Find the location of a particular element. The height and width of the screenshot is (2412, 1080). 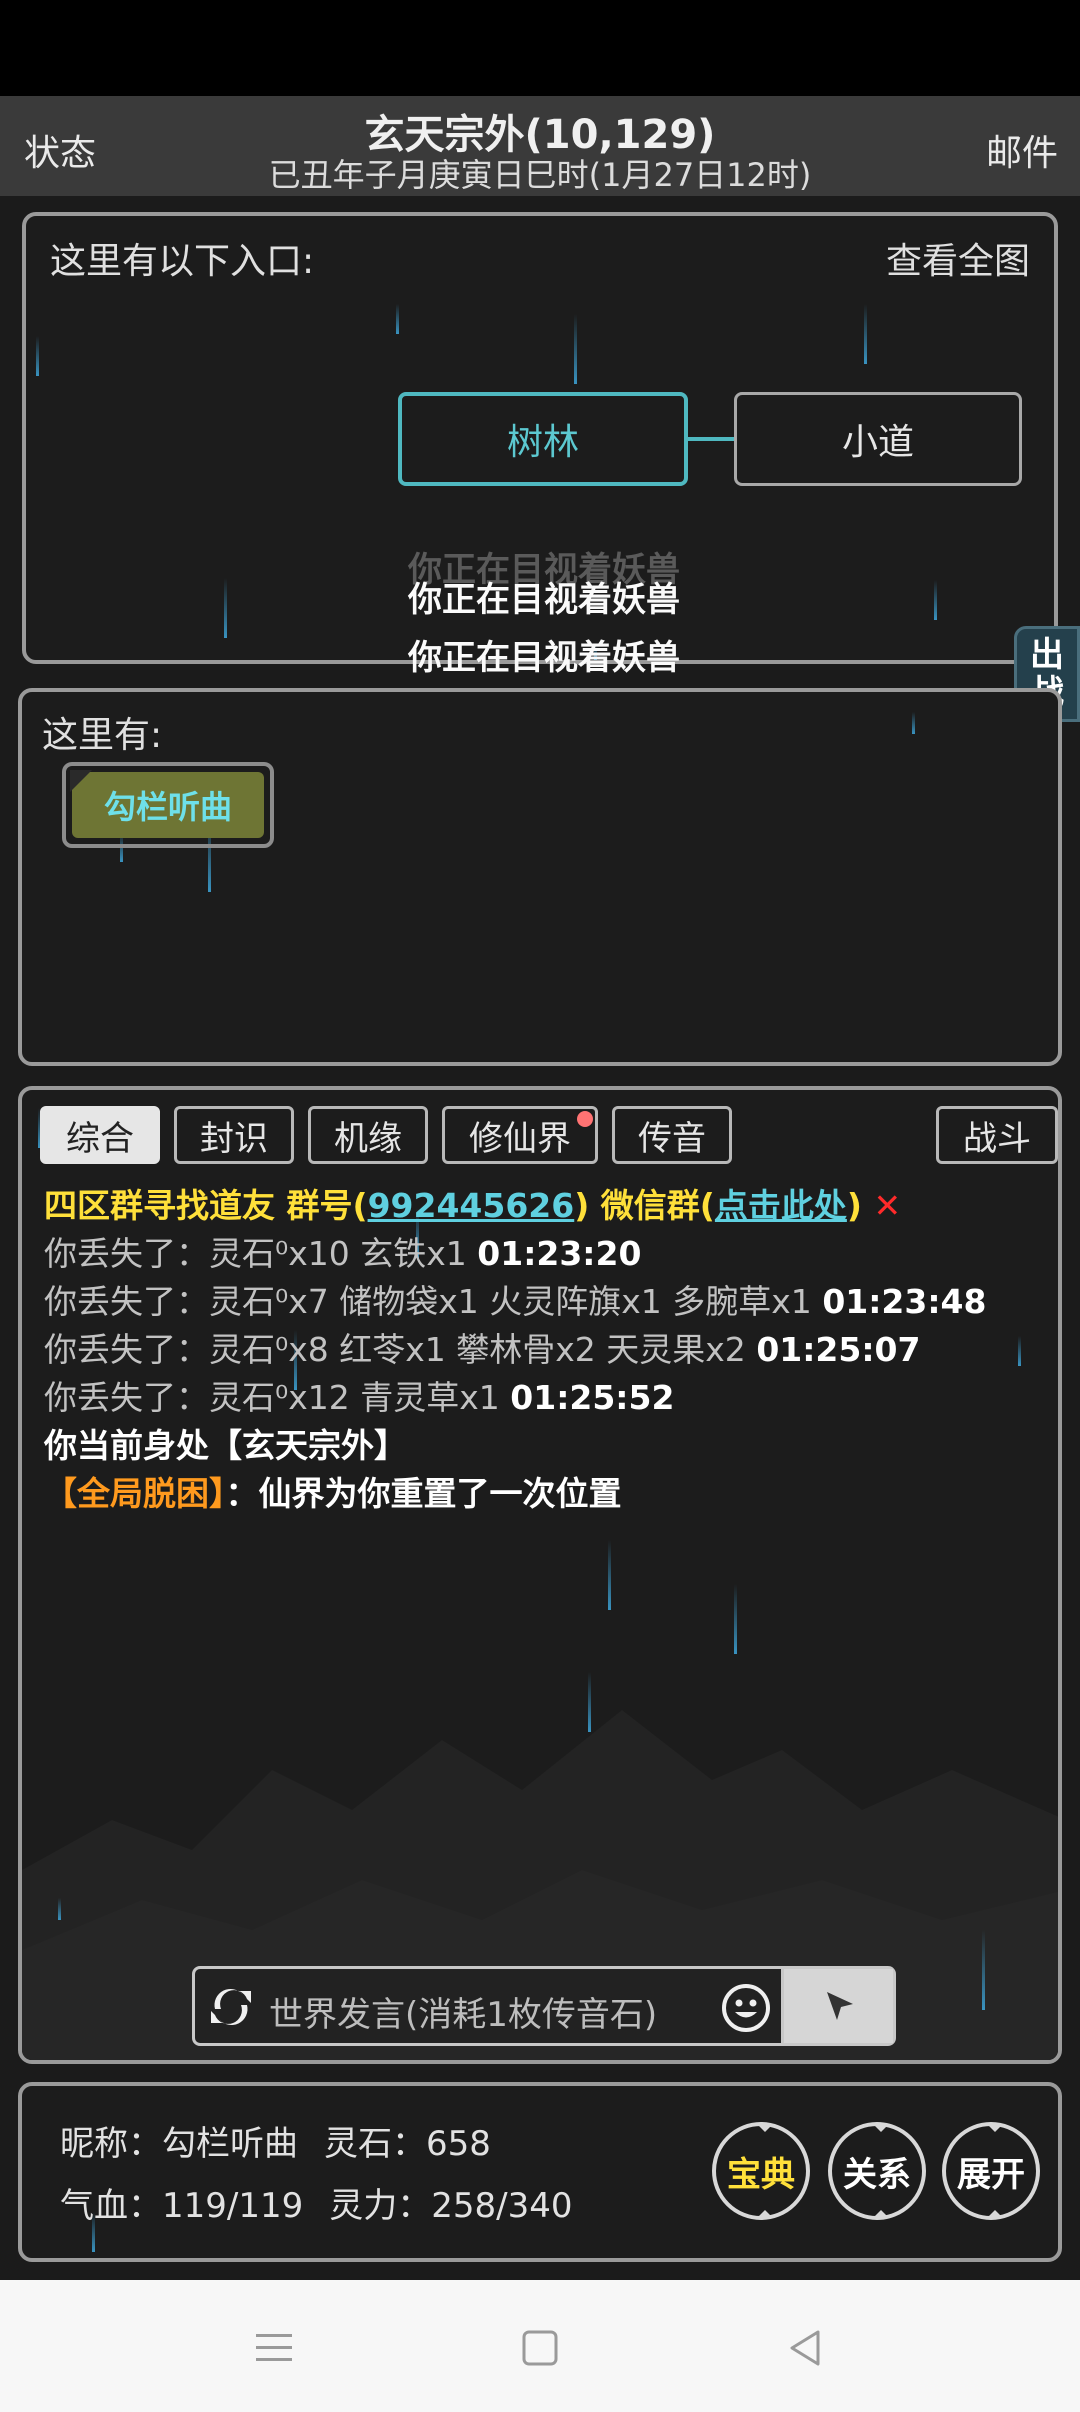

back-icon is located at coordinates (806, 2348).